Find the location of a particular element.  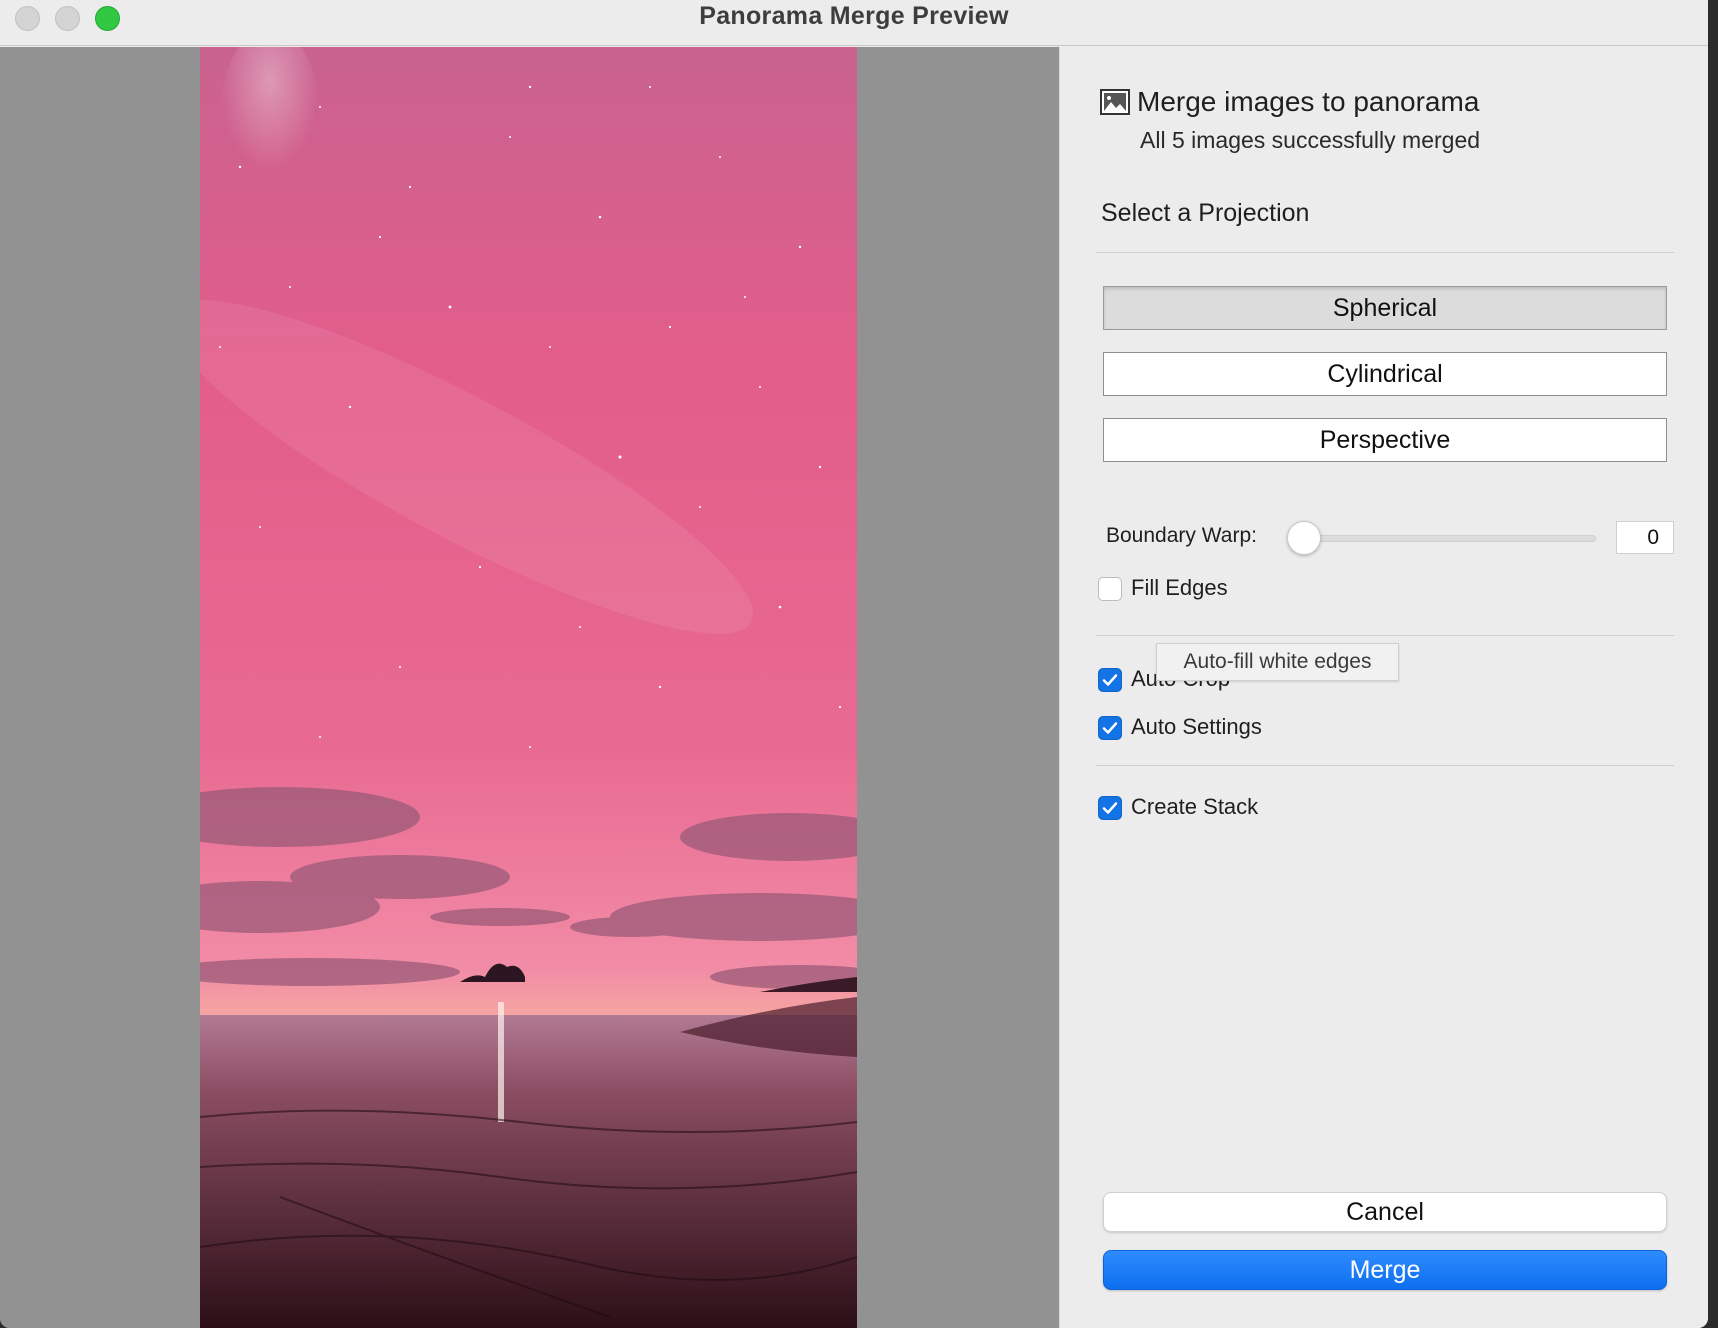

boundary-warp-value-field: 0 is located at coordinates (1645, 537).